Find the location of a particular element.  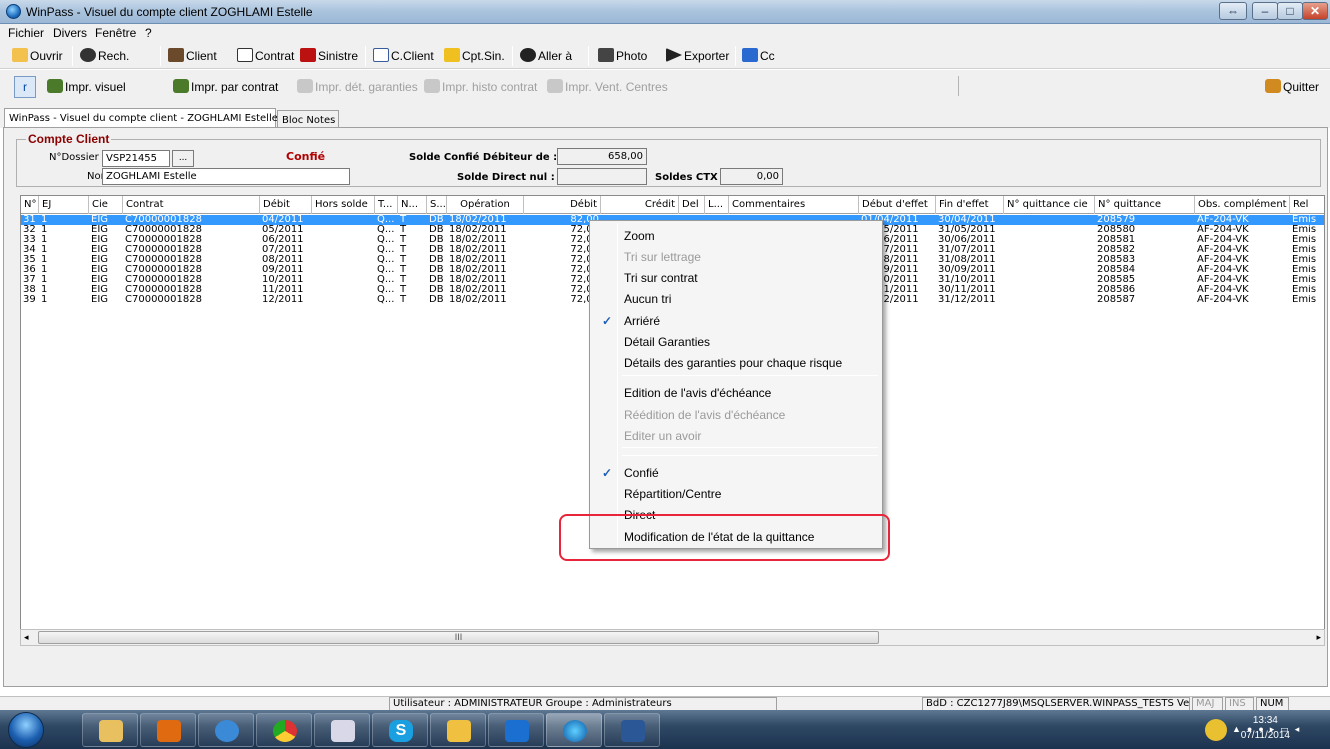

skype-taskbar-button: S is located at coordinates (400, 730).